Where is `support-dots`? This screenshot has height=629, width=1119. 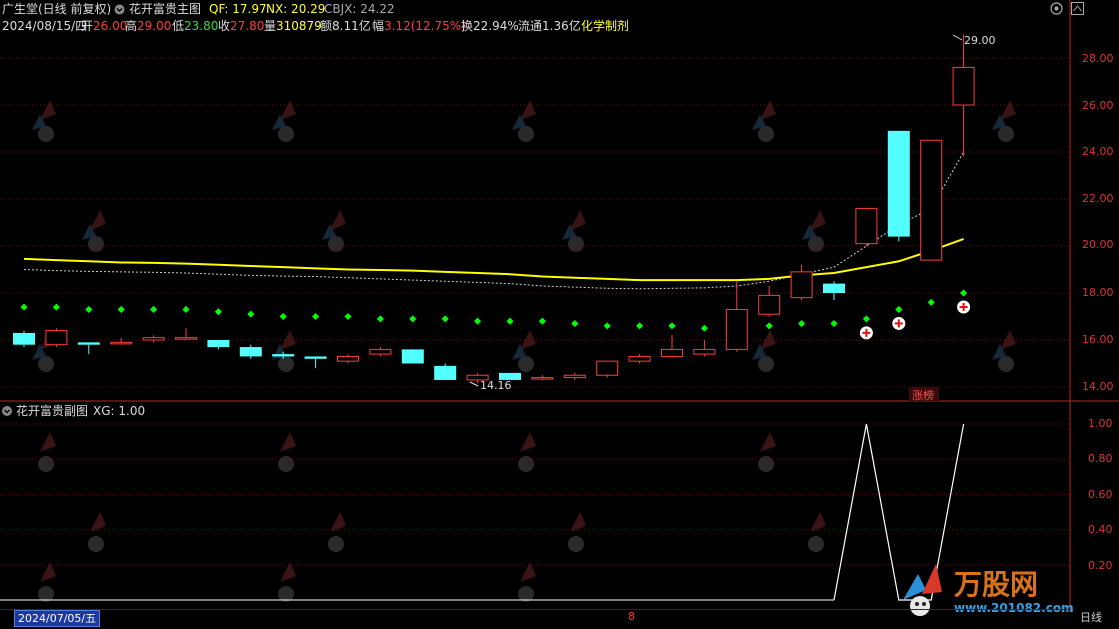
support-dots is located at coordinates (494, 310).